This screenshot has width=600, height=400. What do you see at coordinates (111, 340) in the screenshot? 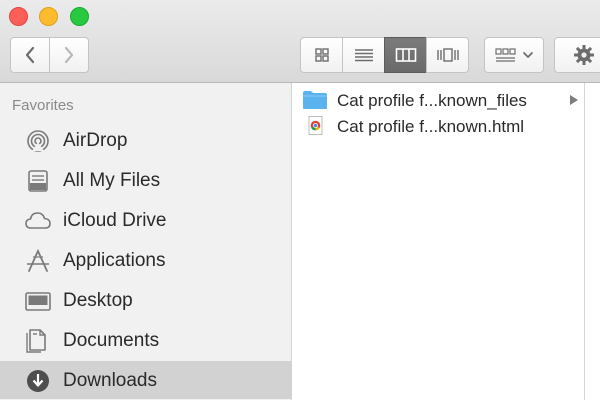
I see `sidebar-item-label: Documents` at bounding box center [111, 340].